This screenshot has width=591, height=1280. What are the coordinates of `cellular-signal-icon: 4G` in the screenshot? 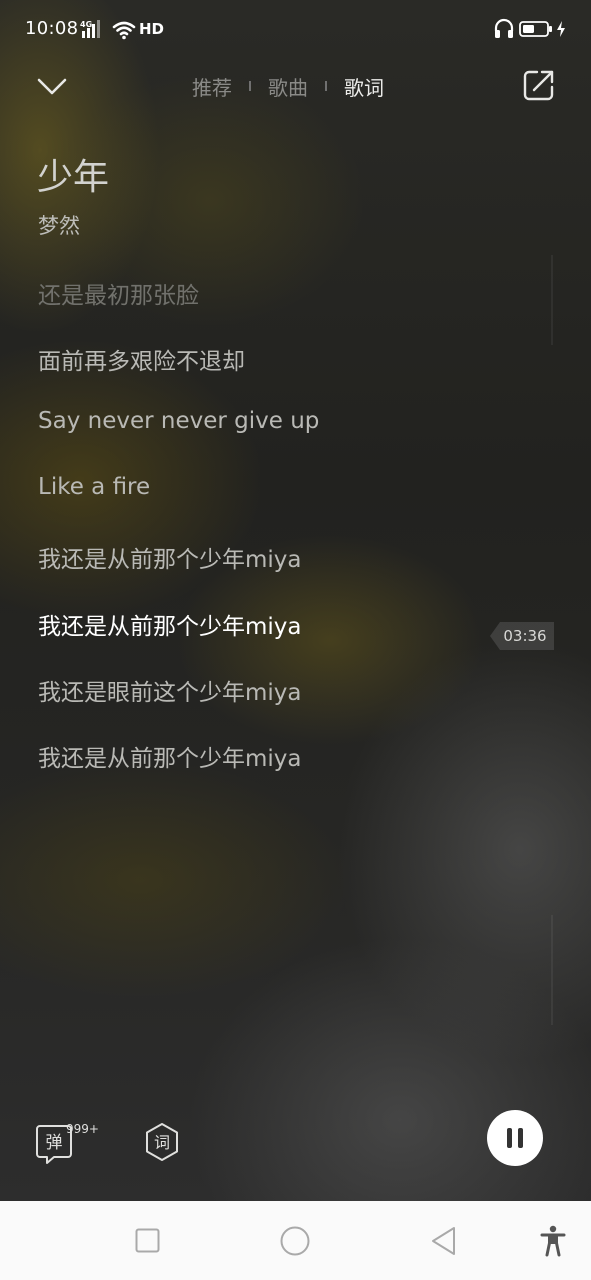 It's located at (90, 29).